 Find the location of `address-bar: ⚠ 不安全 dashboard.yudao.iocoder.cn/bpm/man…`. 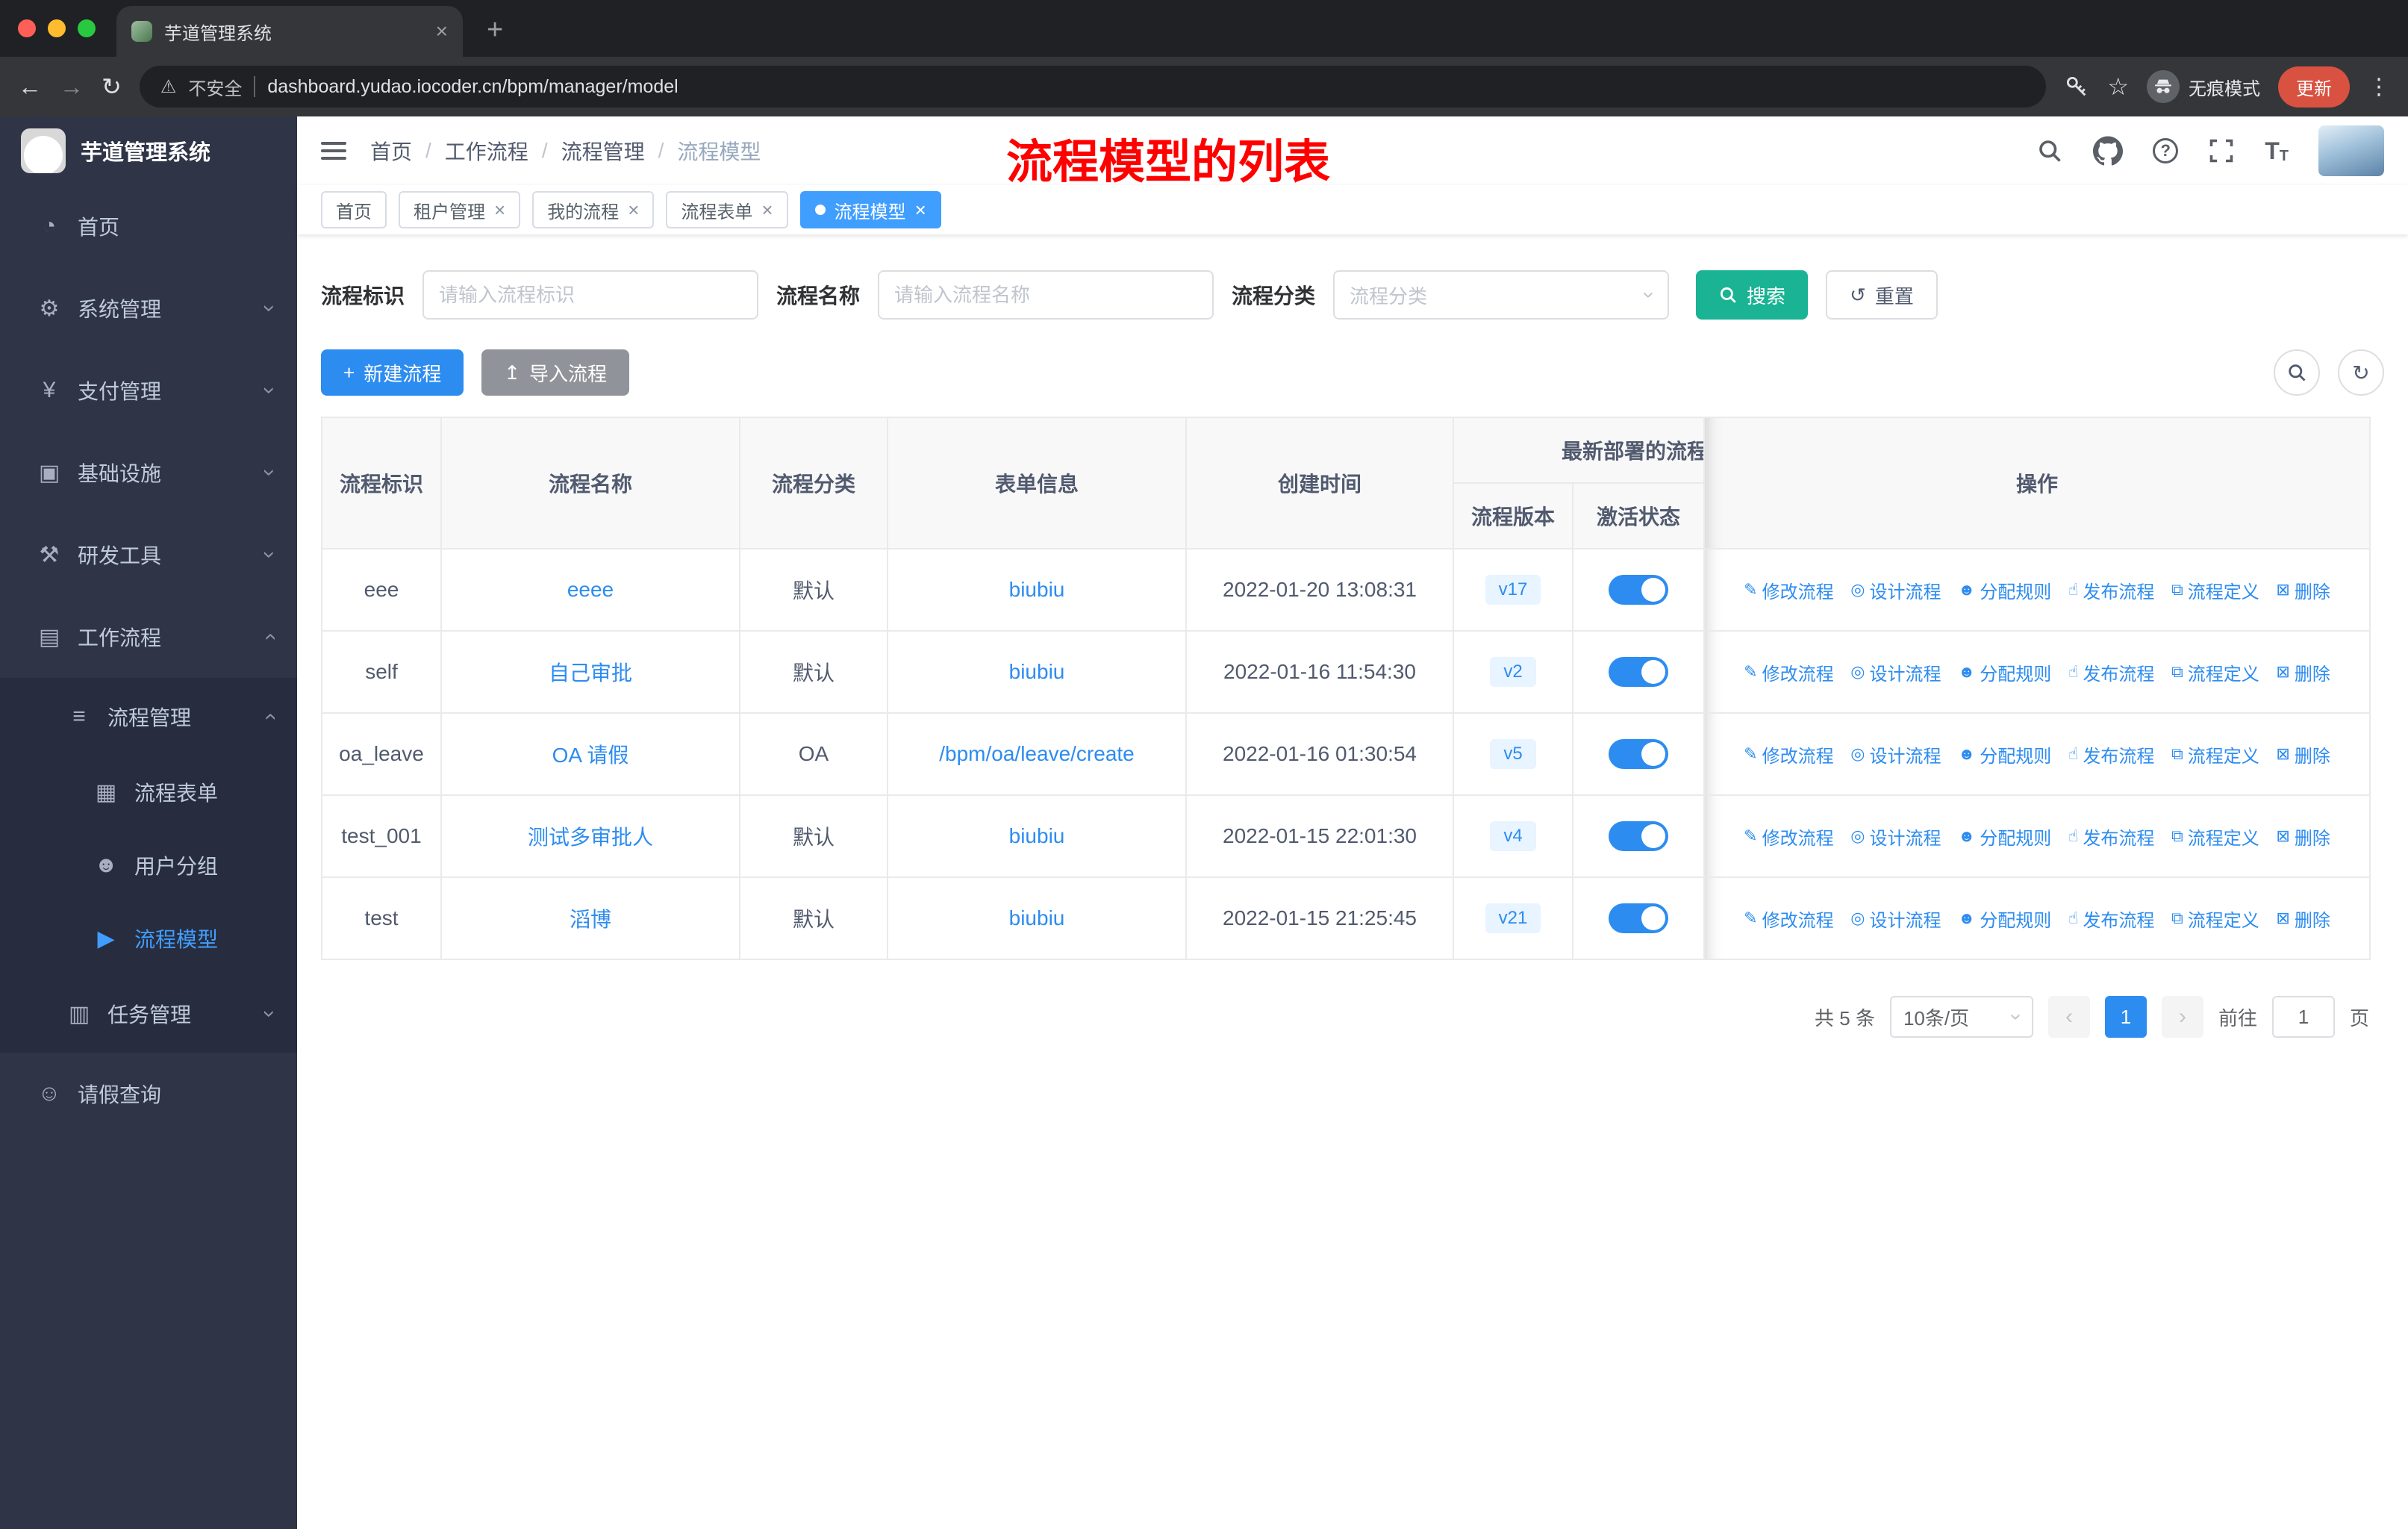

address-bar: ⚠ 不安全 dashboard.yudao.iocoder.cn/bpm/man… is located at coordinates (1093, 87).